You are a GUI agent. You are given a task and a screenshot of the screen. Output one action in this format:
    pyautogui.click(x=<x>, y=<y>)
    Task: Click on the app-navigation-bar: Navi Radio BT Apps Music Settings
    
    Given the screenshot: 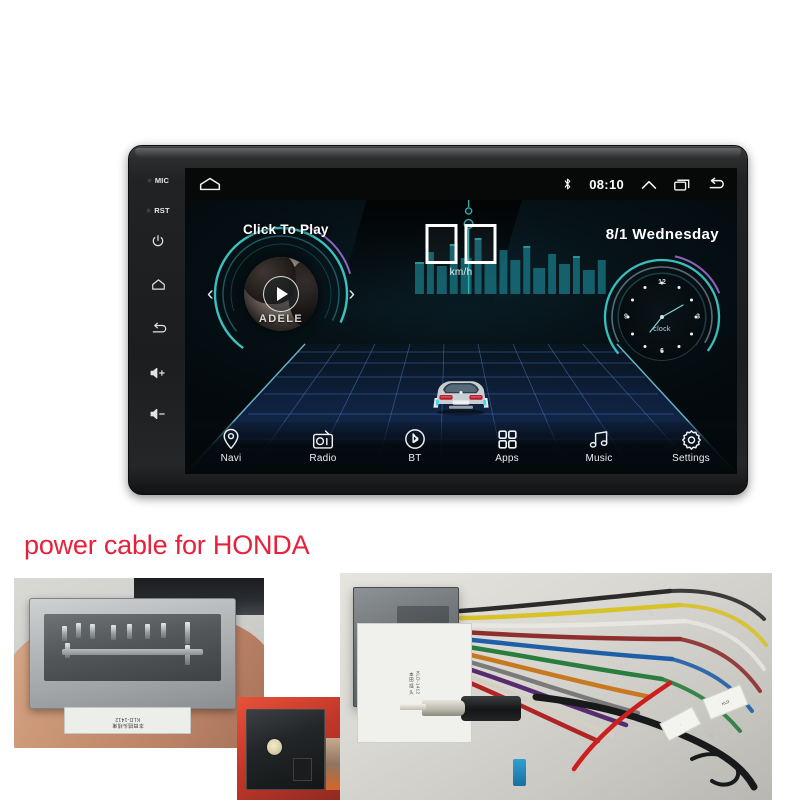 What is the action you would take?
    pyautogui.click(x=461, y=448)
    